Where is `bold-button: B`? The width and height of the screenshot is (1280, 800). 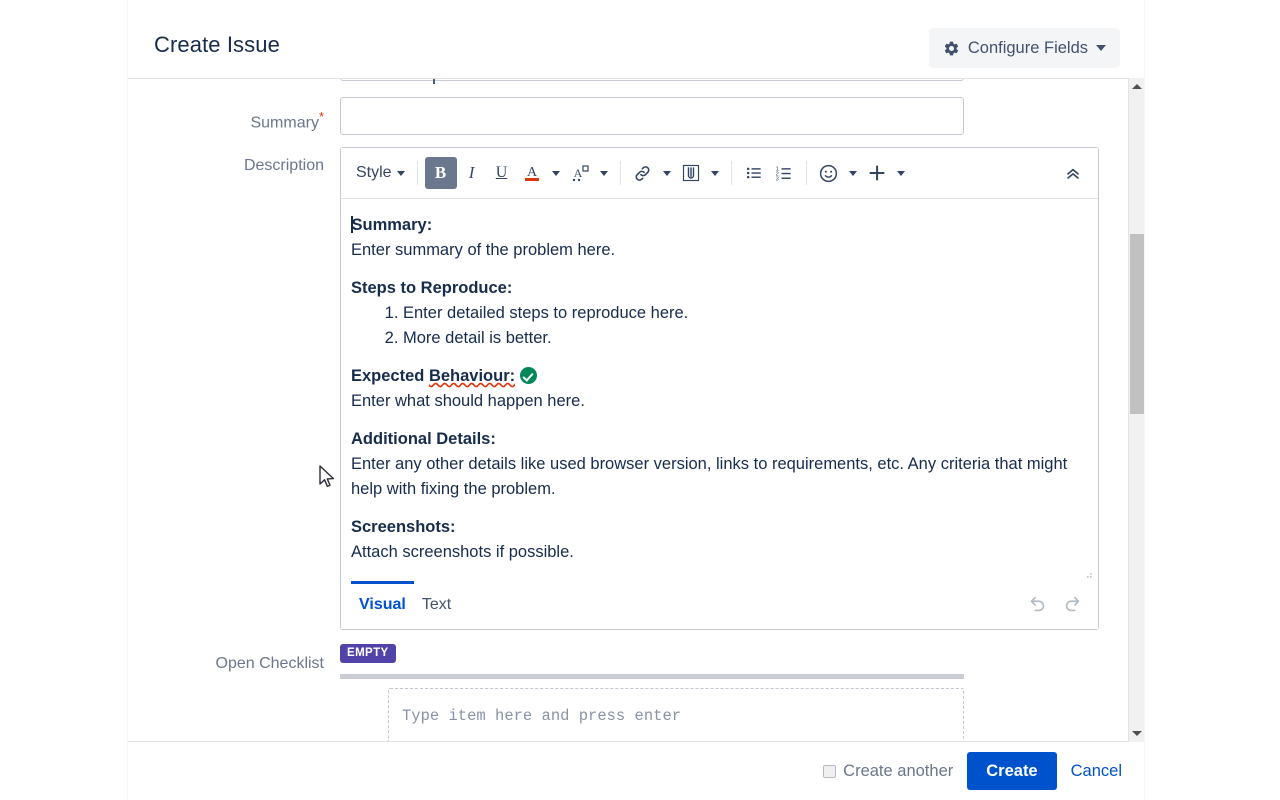
bold-button: B is located at coordinates (440, 173).